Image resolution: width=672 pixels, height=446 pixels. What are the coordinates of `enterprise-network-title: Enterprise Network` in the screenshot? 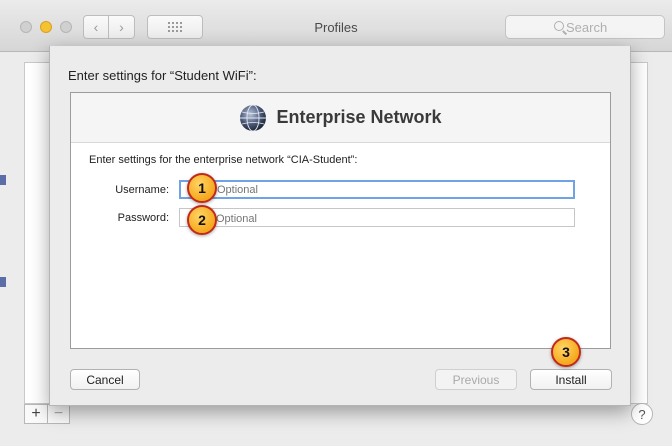 It's located at (359, 117).